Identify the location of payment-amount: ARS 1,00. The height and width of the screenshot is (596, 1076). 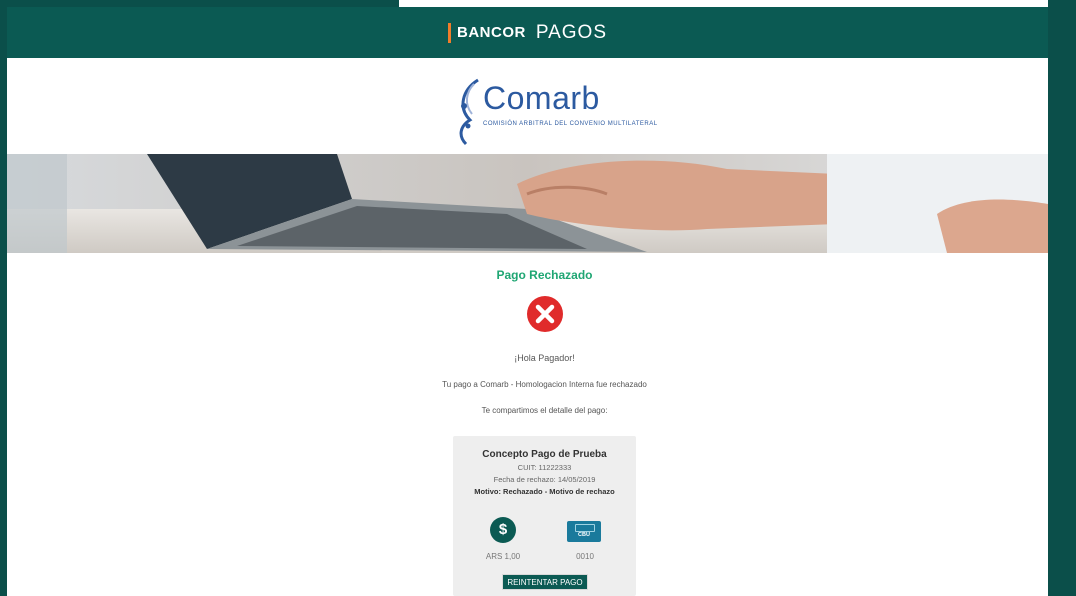
(503, 556).